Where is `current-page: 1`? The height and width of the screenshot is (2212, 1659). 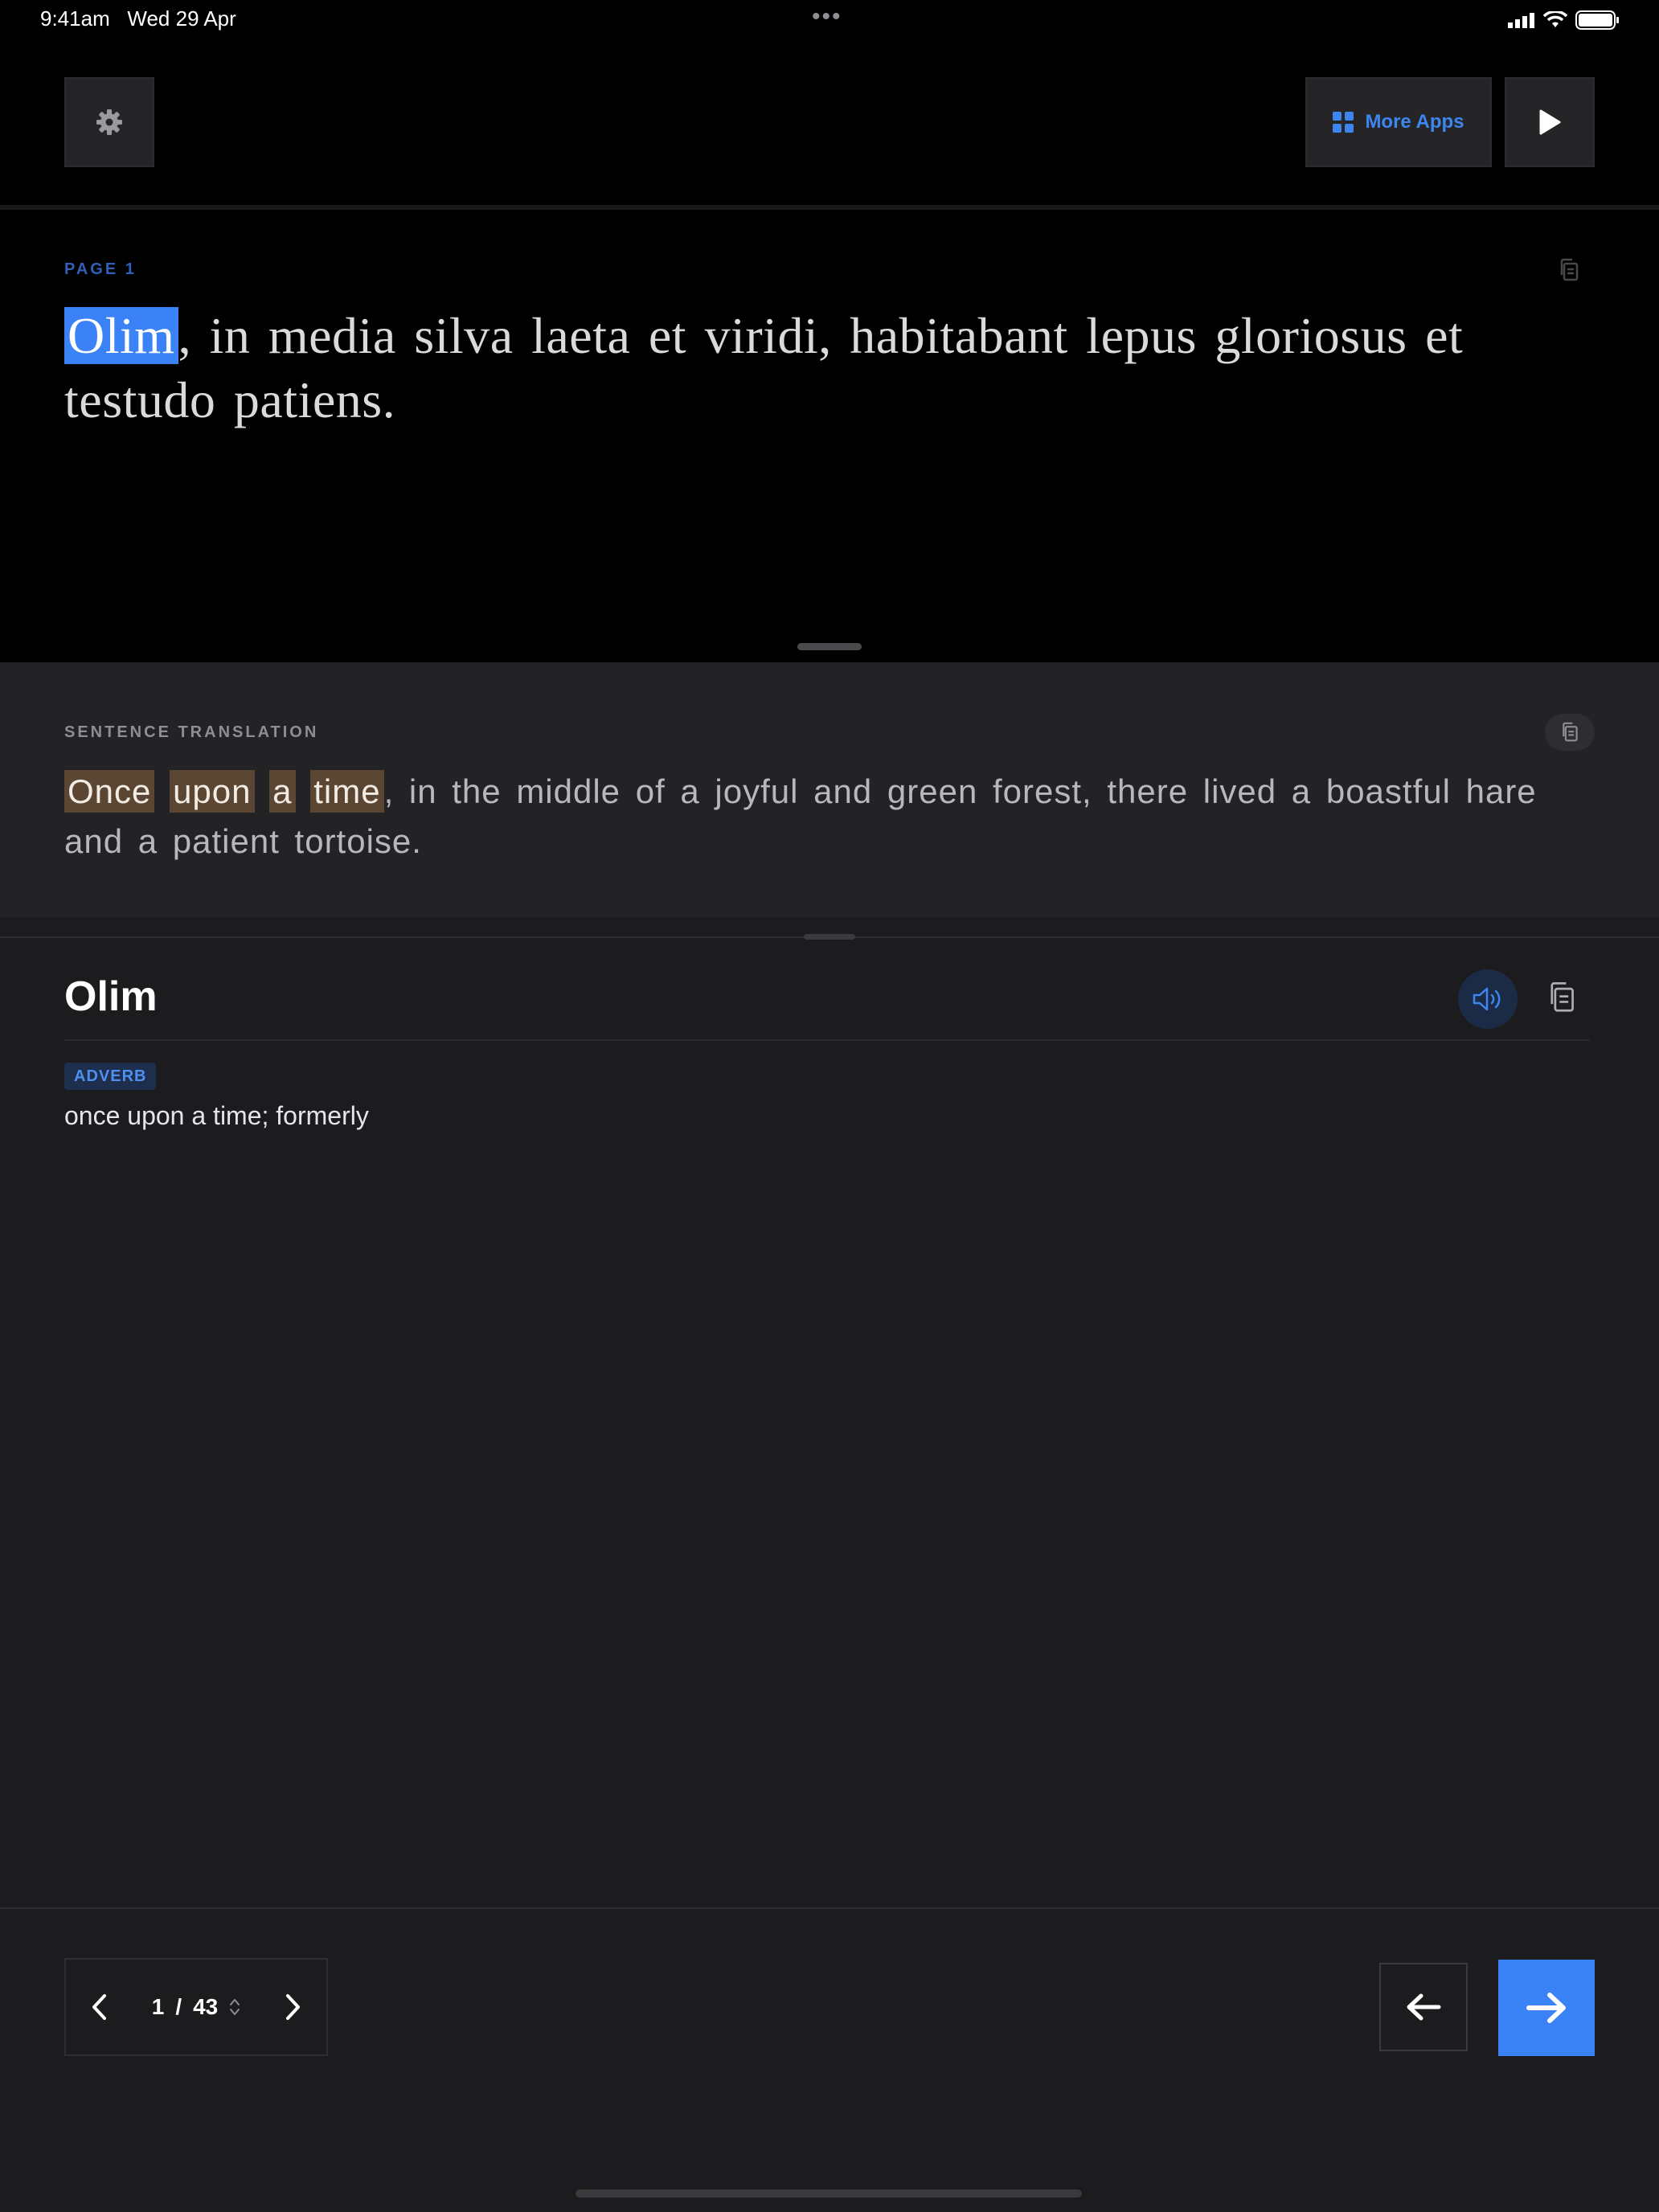
current-page: 1 is located at coordinates (158, 2006).